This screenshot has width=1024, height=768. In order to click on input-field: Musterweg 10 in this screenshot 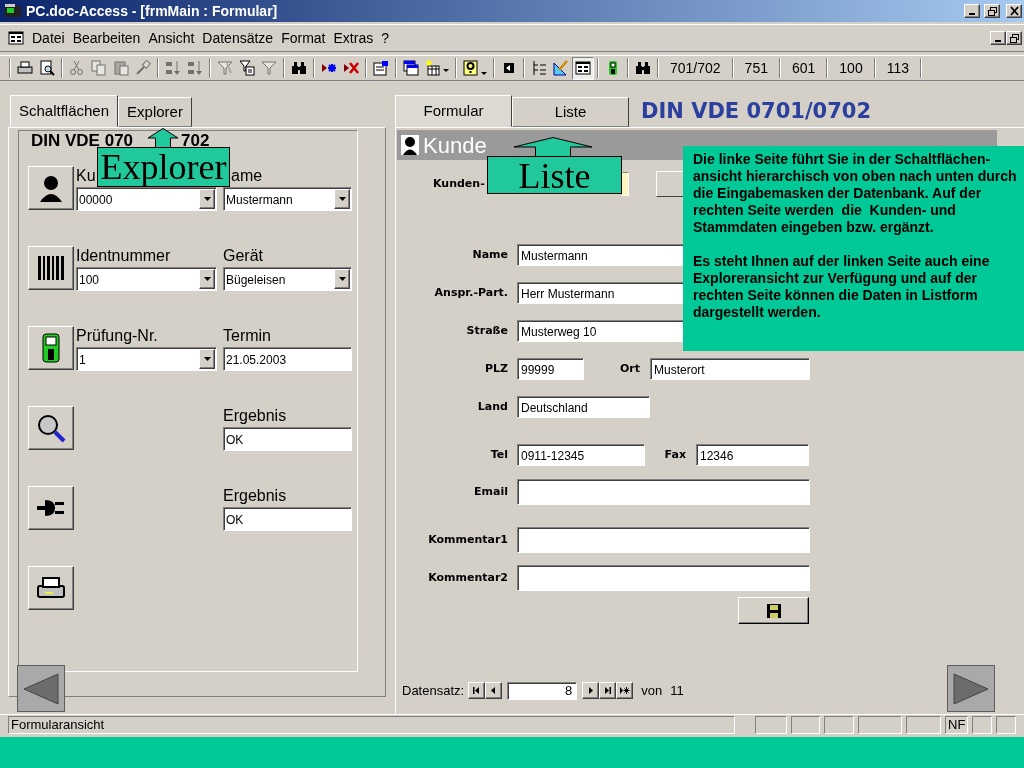, I will do `click(600, 331)`.